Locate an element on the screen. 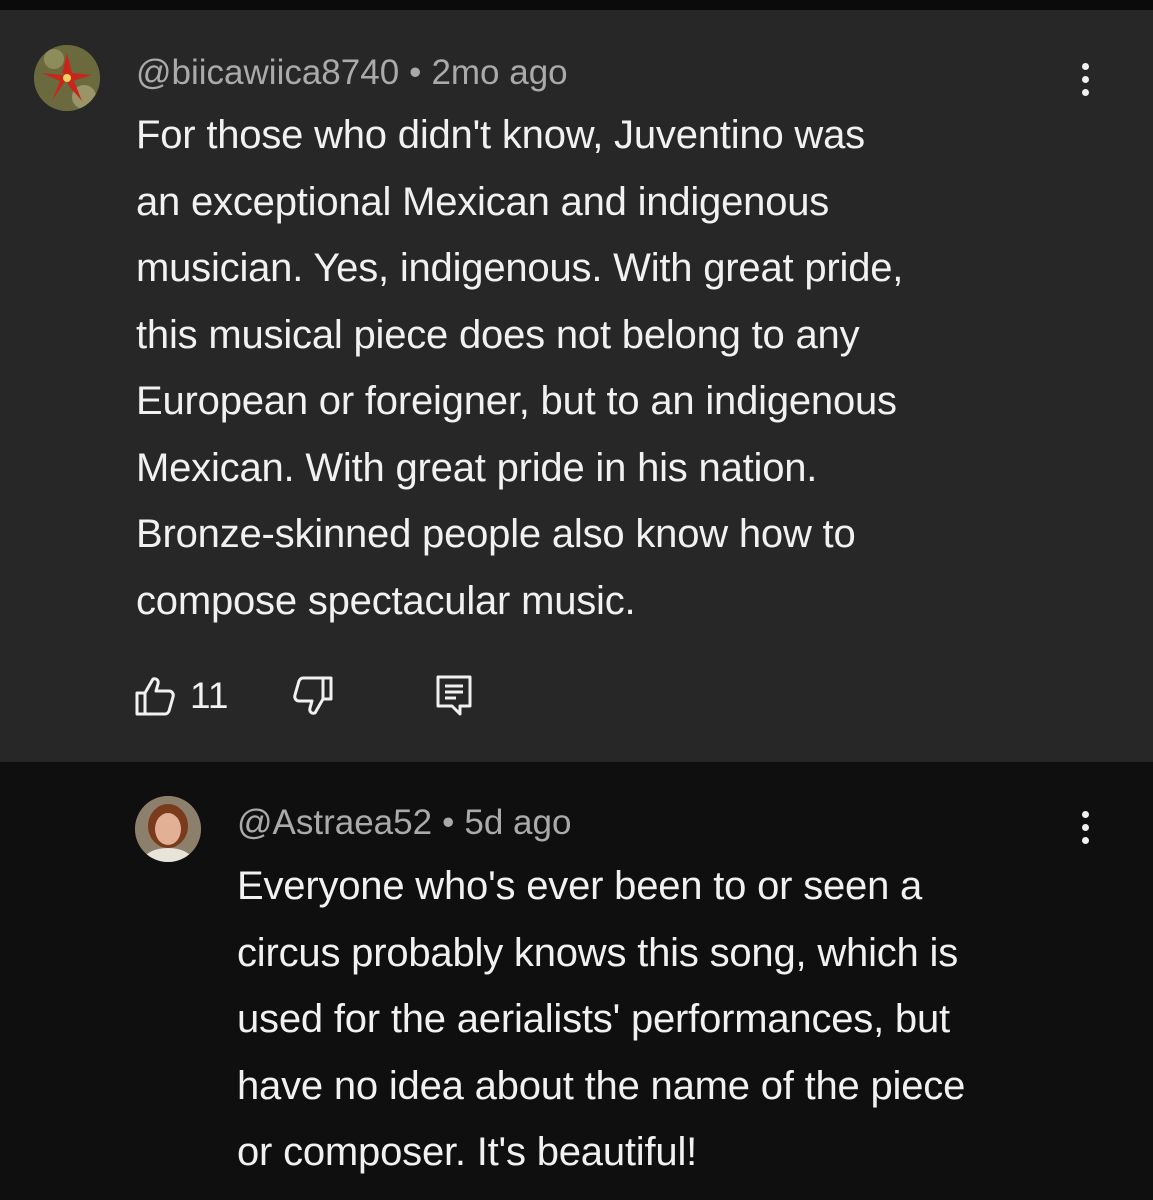  reply-line: have no idea about the name of the piece is located at coordinates (601, 1085).